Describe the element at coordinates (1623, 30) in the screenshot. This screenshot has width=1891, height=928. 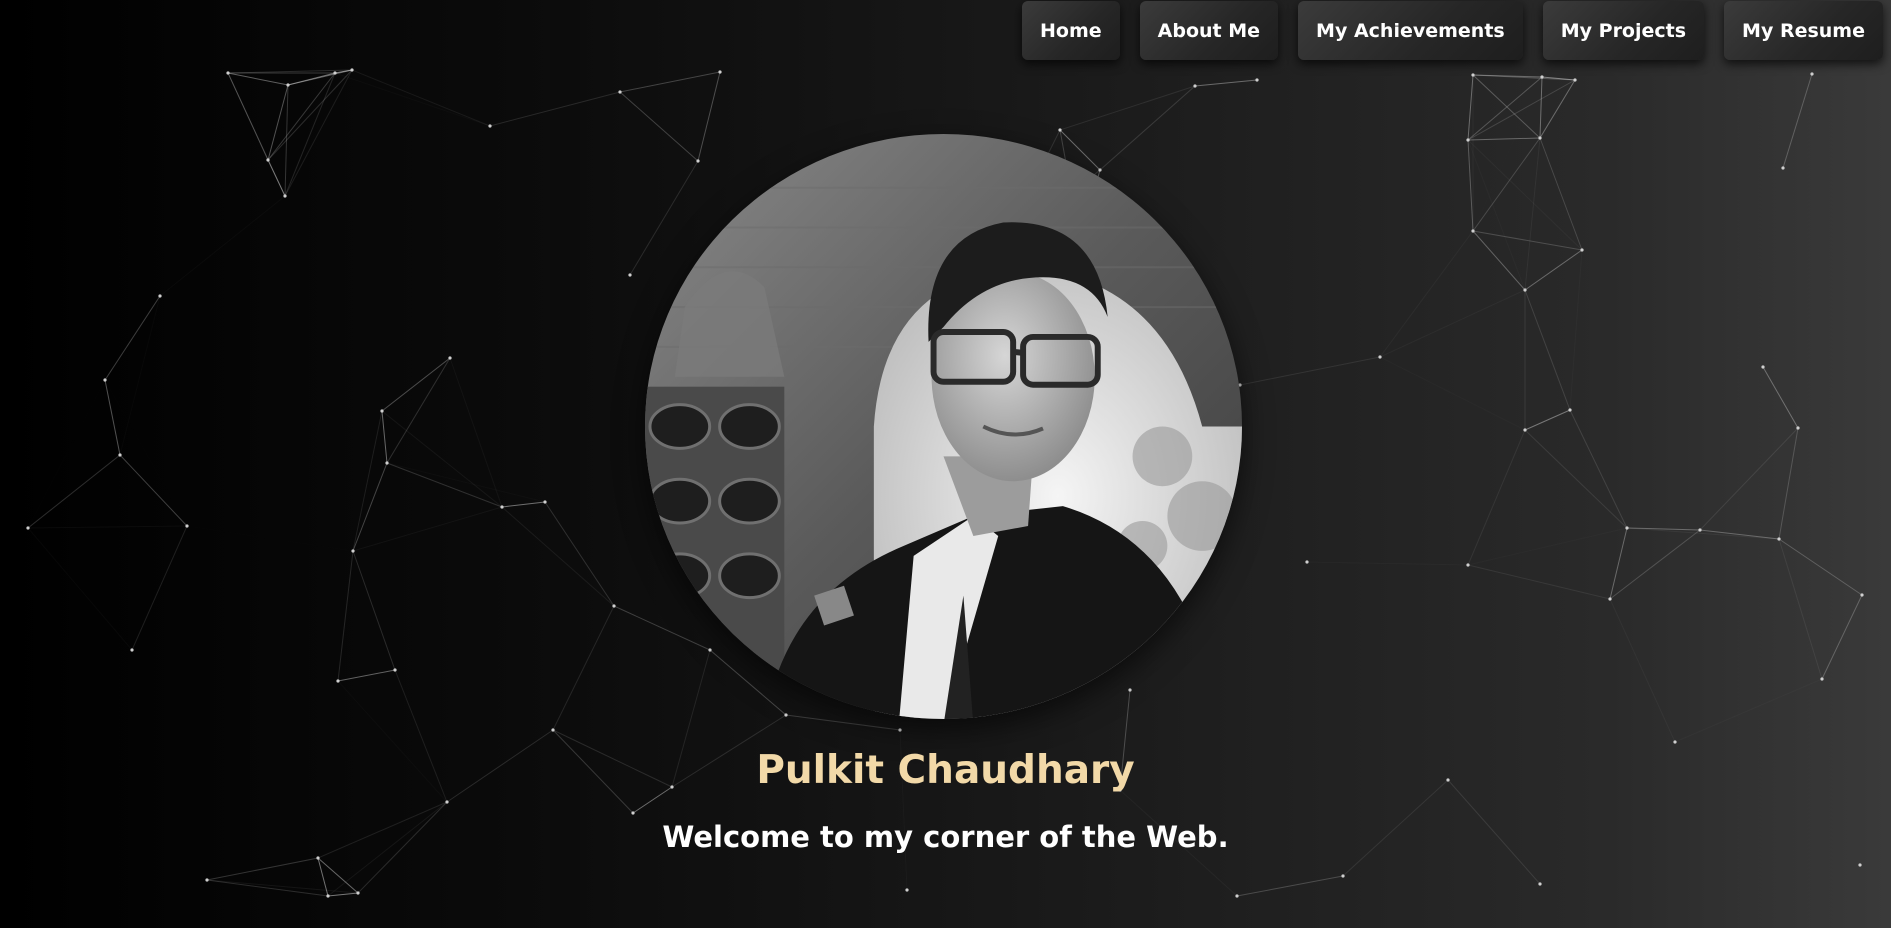
I see `nav-projects-button: My Projects` at that location.